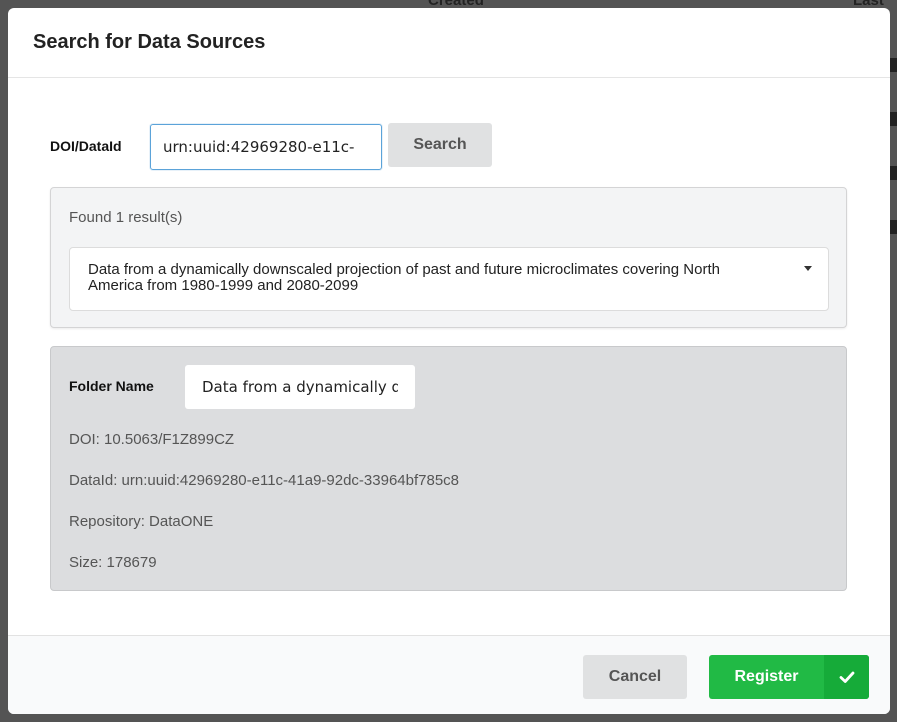 The height and width of the screenshot is (722, 897). I want to click on results-count: Found 1 result(s), so click(126, 217).